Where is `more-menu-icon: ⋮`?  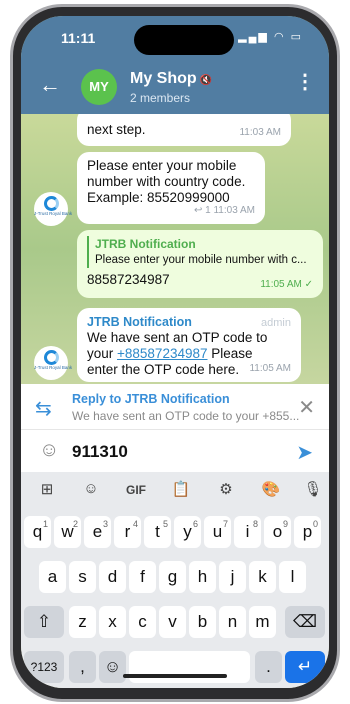 more-menu-icon: ⋮ is located at coordinates (305, 82).